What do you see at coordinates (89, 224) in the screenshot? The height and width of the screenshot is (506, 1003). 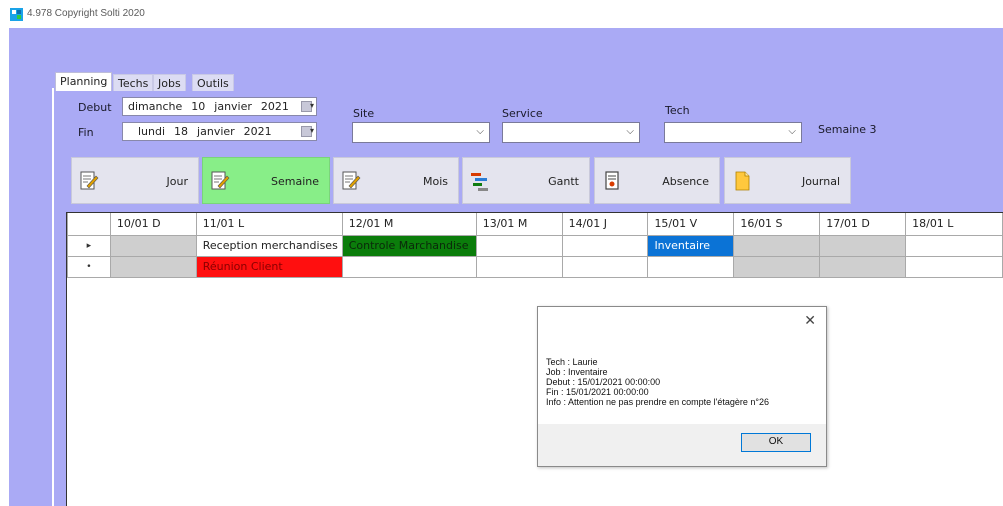 I see `row-header-corner` at bounding box center [89, 224].